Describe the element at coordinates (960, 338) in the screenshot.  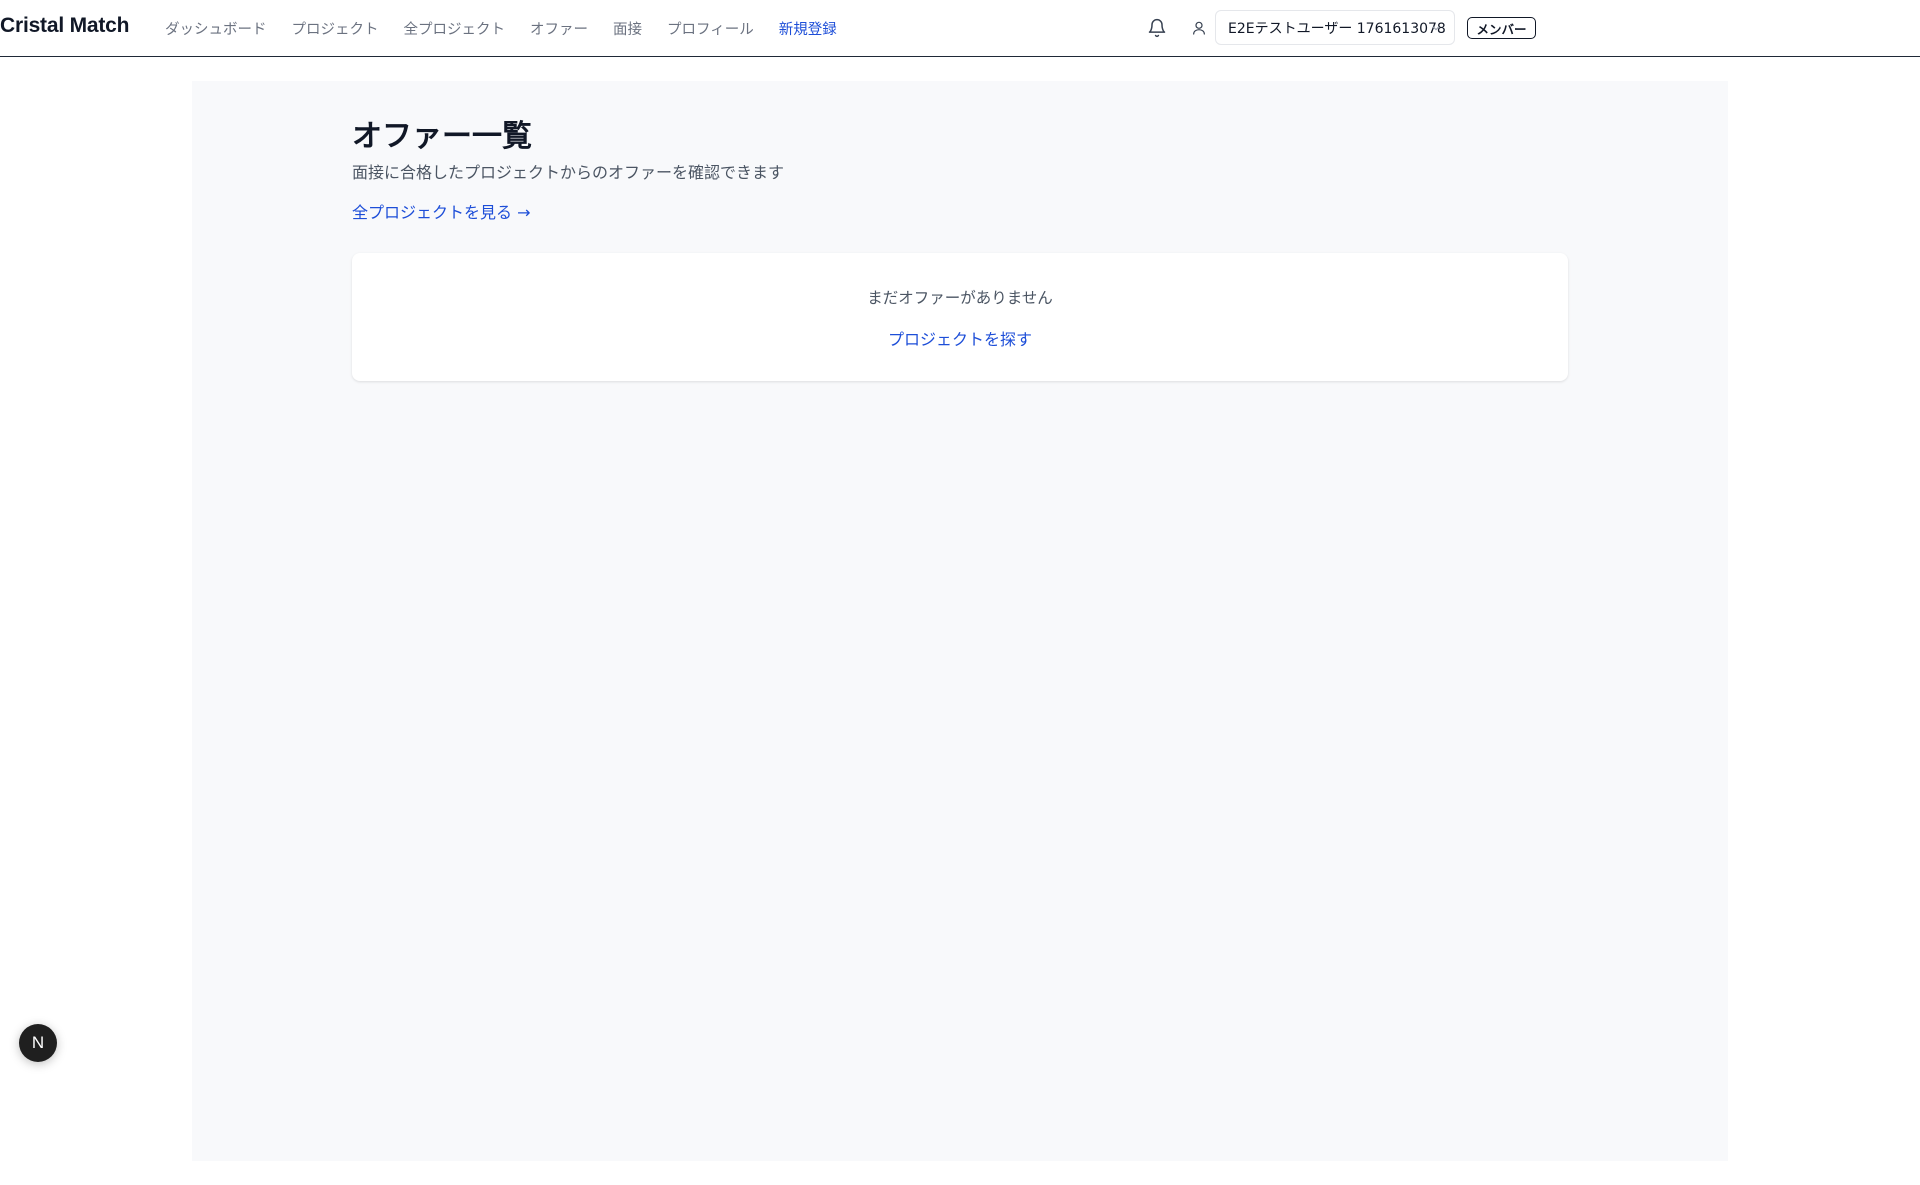
I see `find-projects-link: プロジェクトを探す` at that location.